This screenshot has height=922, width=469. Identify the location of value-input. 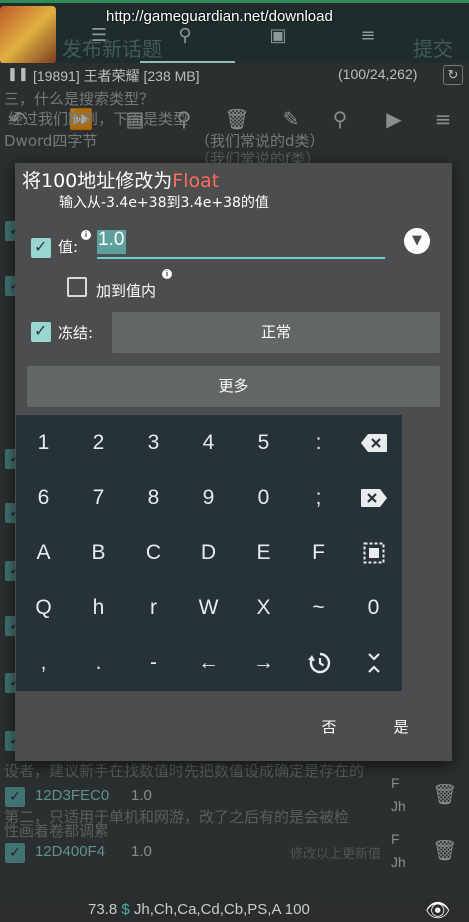
(241, 243).